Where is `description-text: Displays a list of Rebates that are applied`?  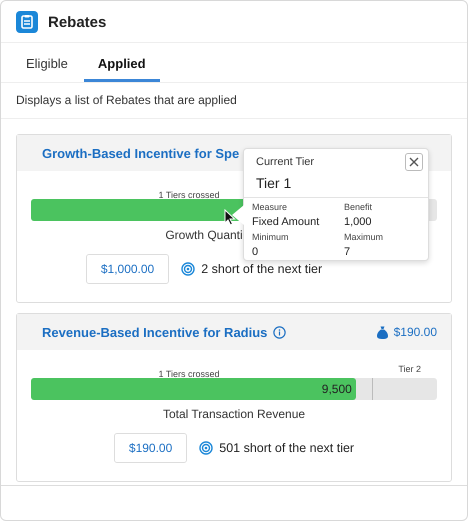 description-text: Displays a list of Rebates that are applied is located at coordinates (234, 101).